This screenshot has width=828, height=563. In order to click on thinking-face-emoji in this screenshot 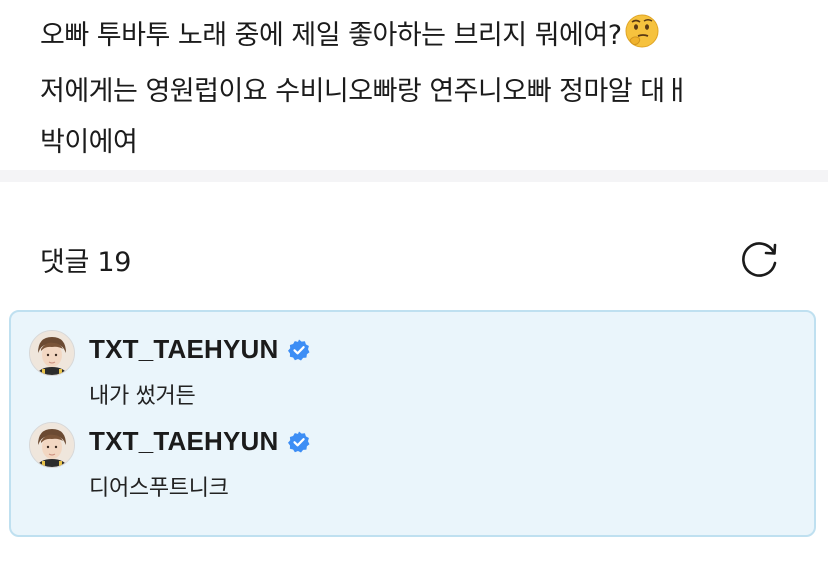, I will do `click(642, 39)`.